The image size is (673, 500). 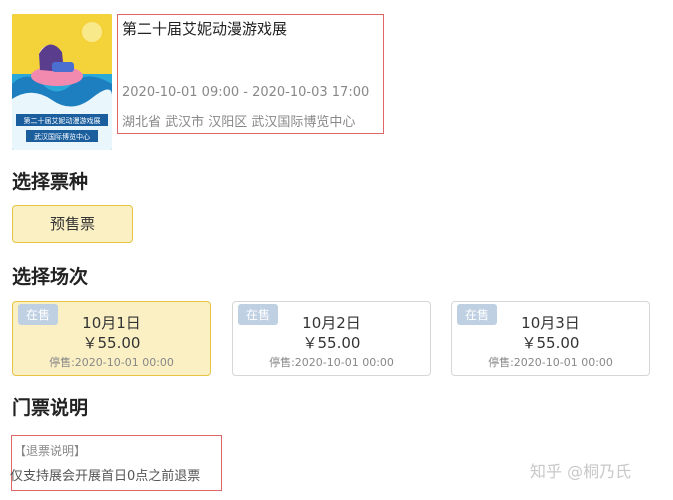 I want to click on session-card-oct3: 在售 10月3日 ￥55.00 停售:2020-10-01 00:00, so click(x=550, y=338).